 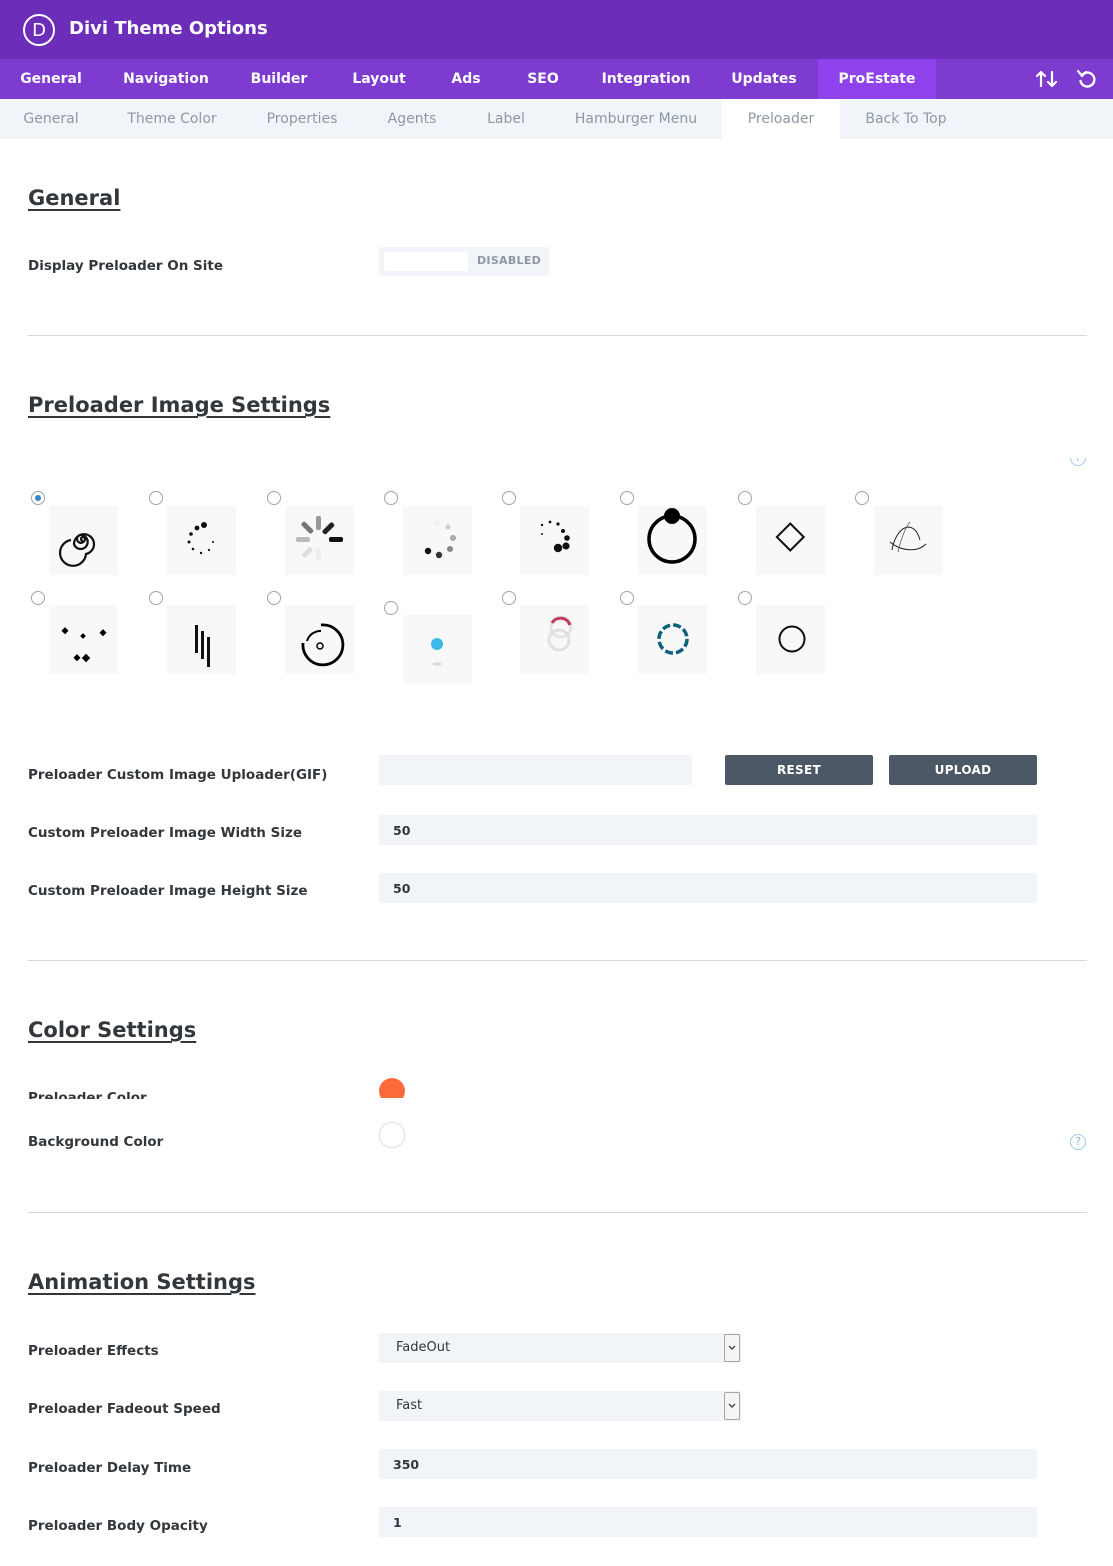 What do you see at coordinates (96, 1142) in the screenshot?
I see `background-color-label: Background Color` at bounding box center [96, 1142].